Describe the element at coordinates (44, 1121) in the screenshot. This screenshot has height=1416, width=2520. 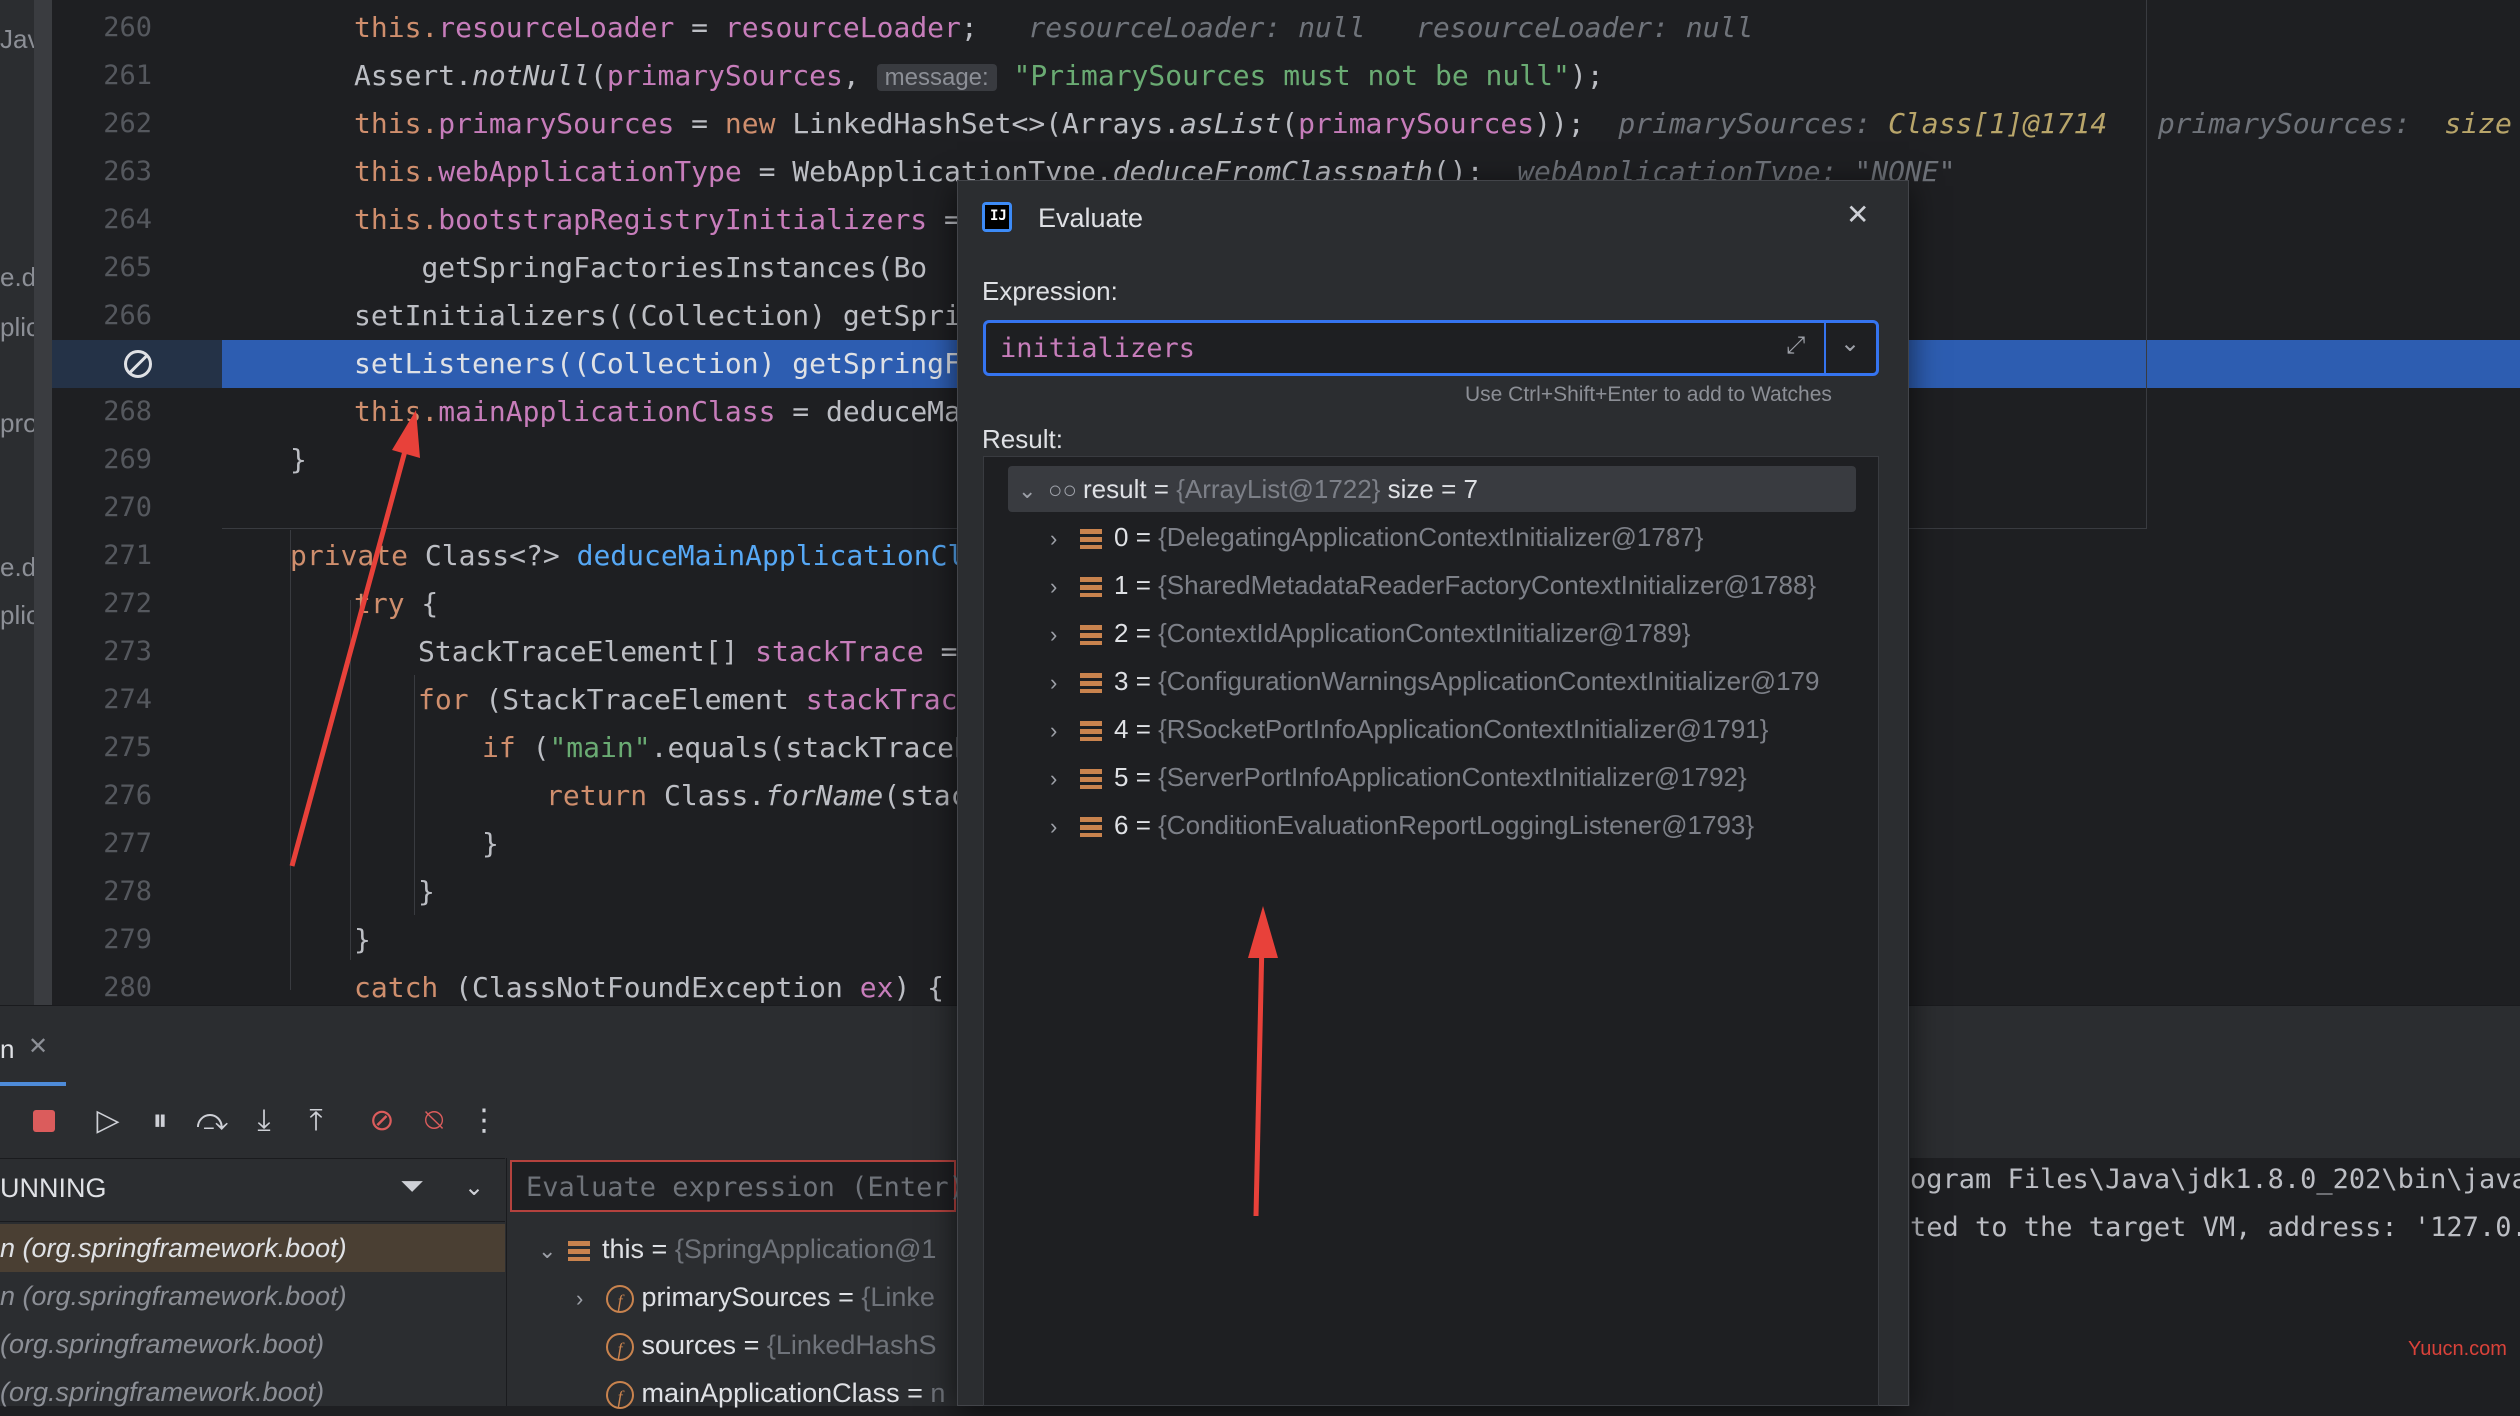
I see `stop-icon` at that location.